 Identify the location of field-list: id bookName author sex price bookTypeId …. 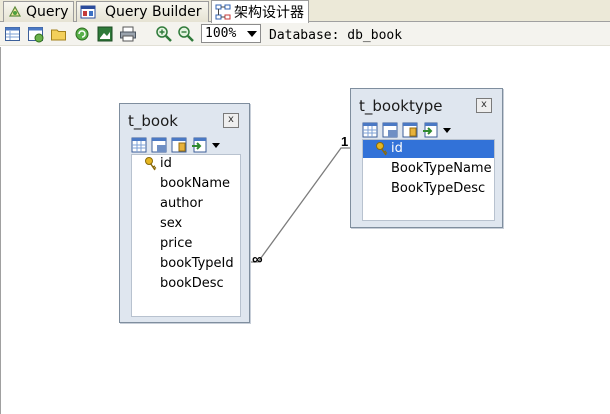
(186, 235).